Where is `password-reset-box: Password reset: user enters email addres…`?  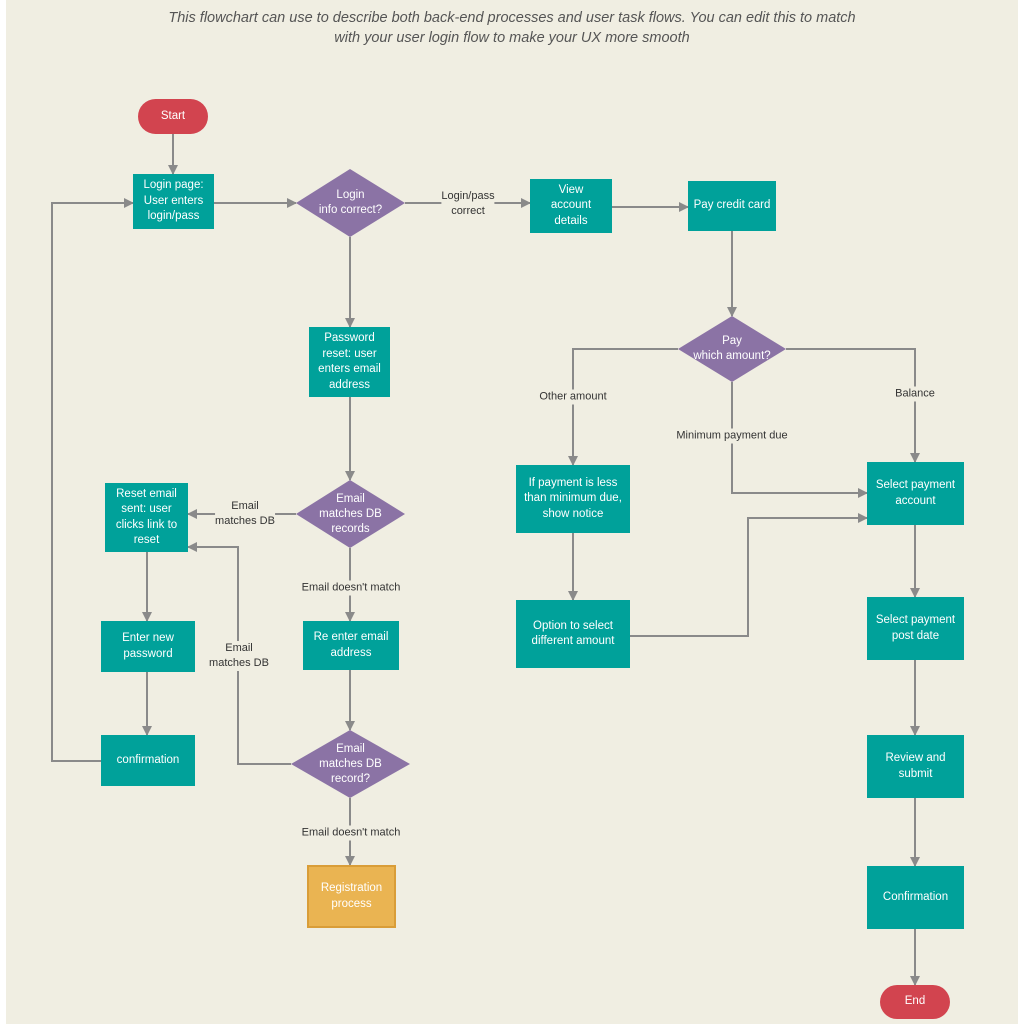 password-reset-box: Password reset: user enters email addres… is located at coordinates (349, 362).